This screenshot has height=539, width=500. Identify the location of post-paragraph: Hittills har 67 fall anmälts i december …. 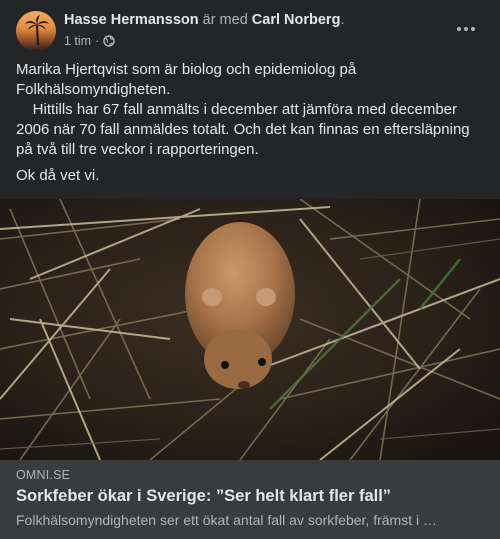
(245, 129).